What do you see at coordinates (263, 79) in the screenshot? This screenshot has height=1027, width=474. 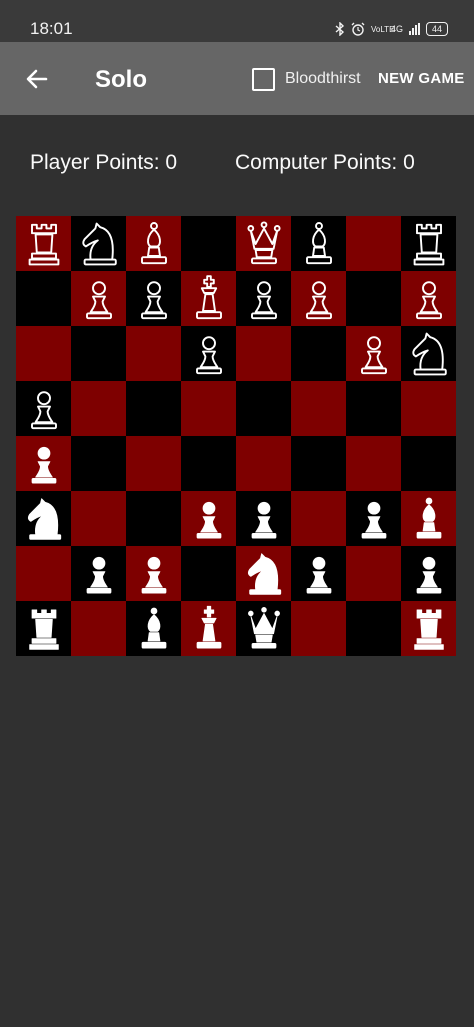 I see `bloodthirst-checkbox` at bounding box center [263, 79].